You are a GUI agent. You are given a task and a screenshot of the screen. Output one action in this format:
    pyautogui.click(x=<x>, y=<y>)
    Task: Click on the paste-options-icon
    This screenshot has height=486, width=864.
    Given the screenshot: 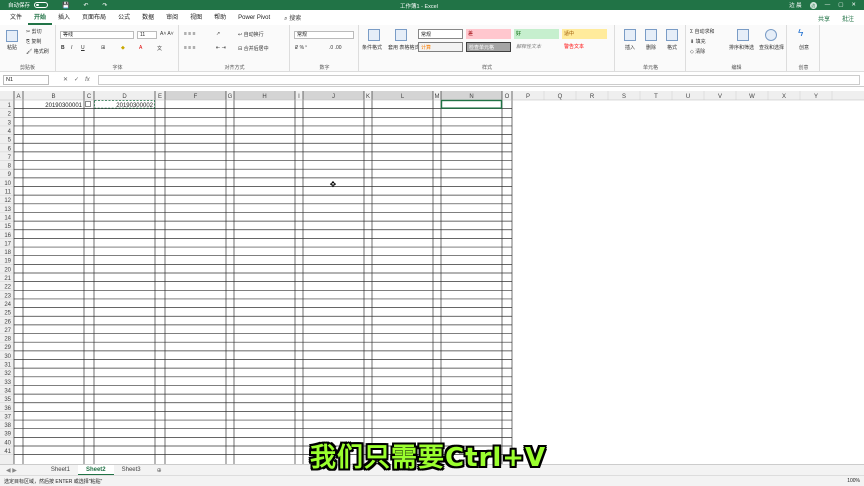 What is the action you would take?
    pyautogui.click(x=88, y=104)
    